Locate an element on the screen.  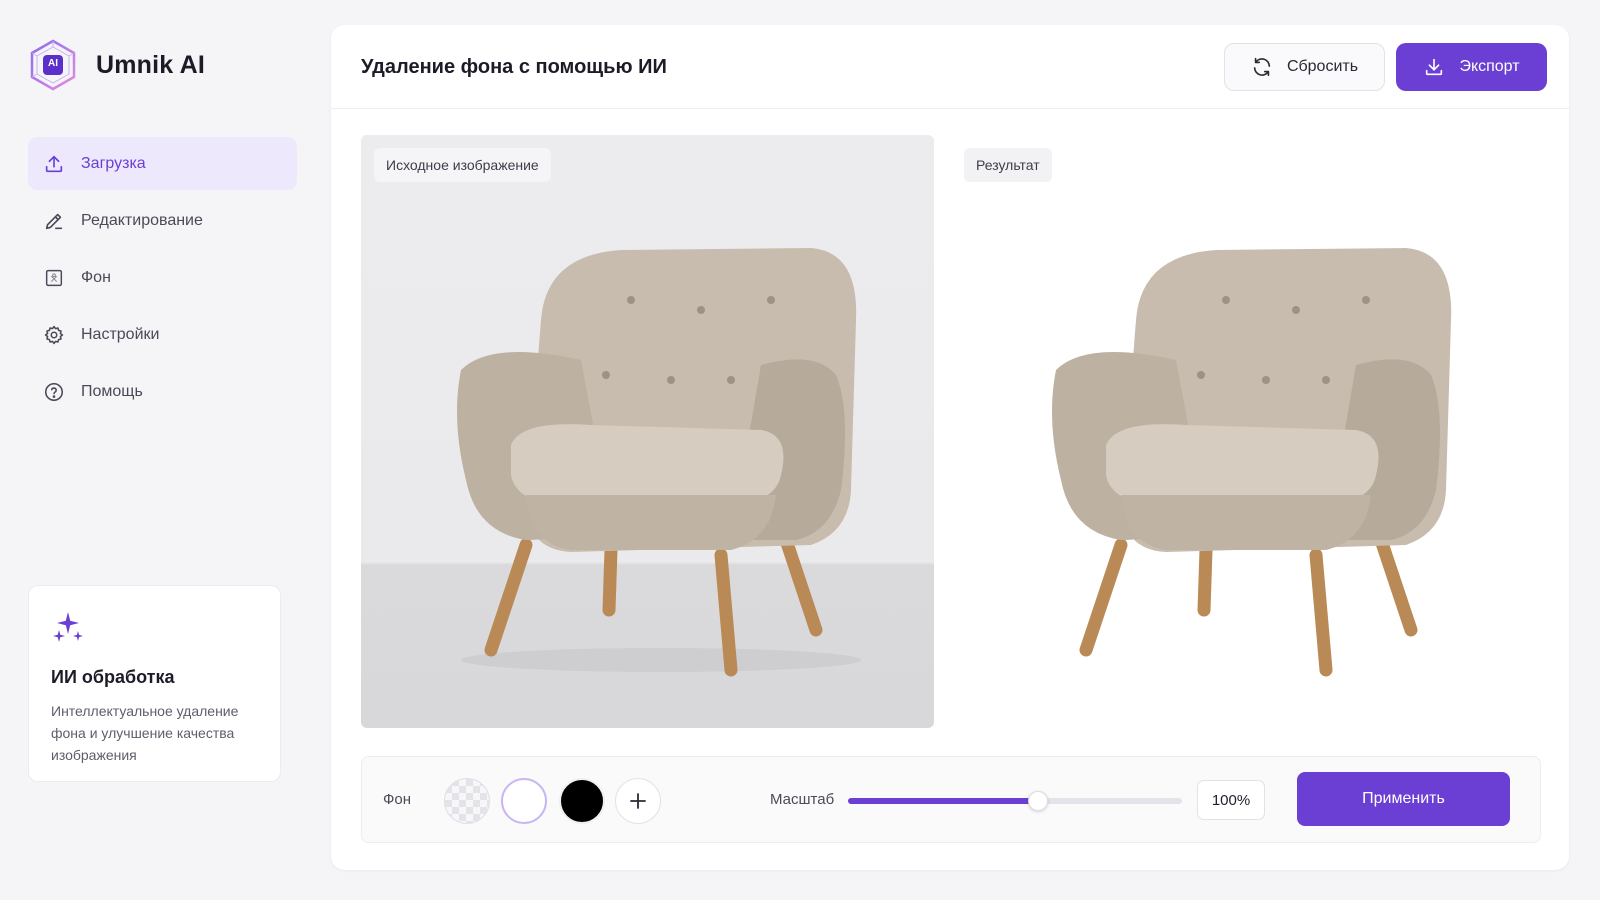
sidebar-item-edit: Редактирование is located at coordinates (162, 220).